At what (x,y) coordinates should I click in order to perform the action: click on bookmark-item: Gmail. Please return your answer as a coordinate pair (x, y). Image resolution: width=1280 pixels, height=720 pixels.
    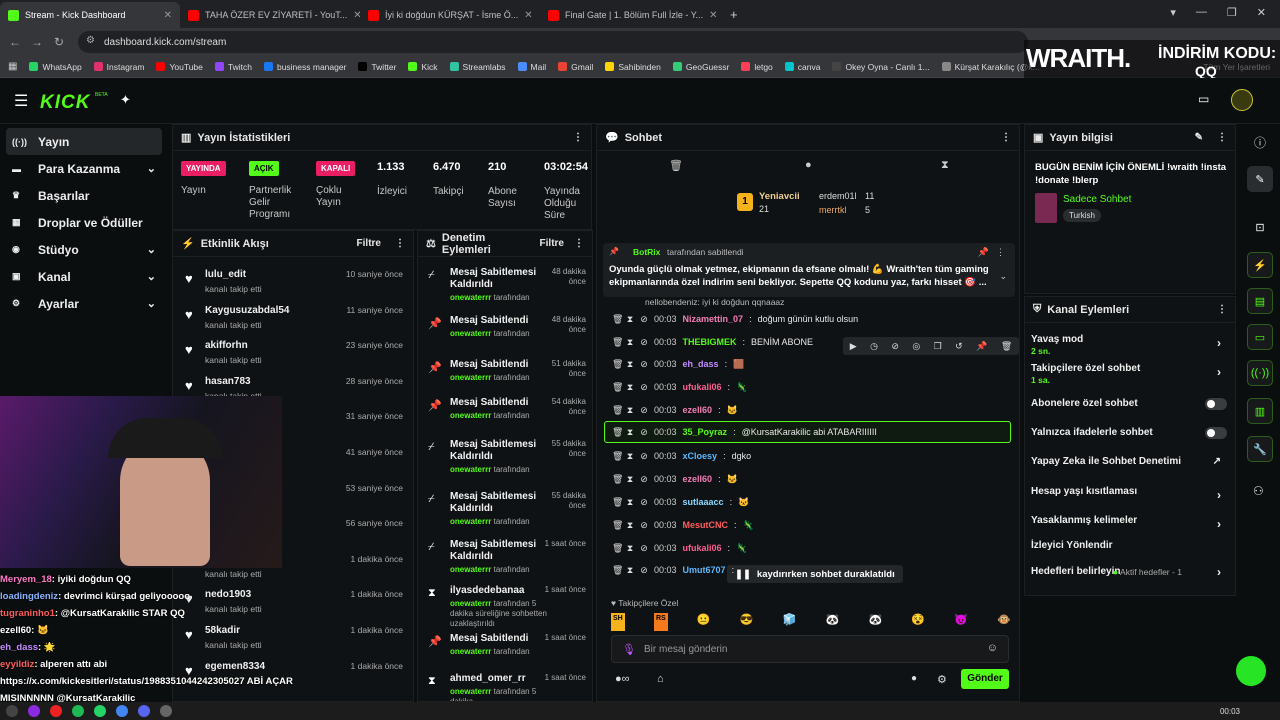
    Looking at the image, I should click on (575, 67).